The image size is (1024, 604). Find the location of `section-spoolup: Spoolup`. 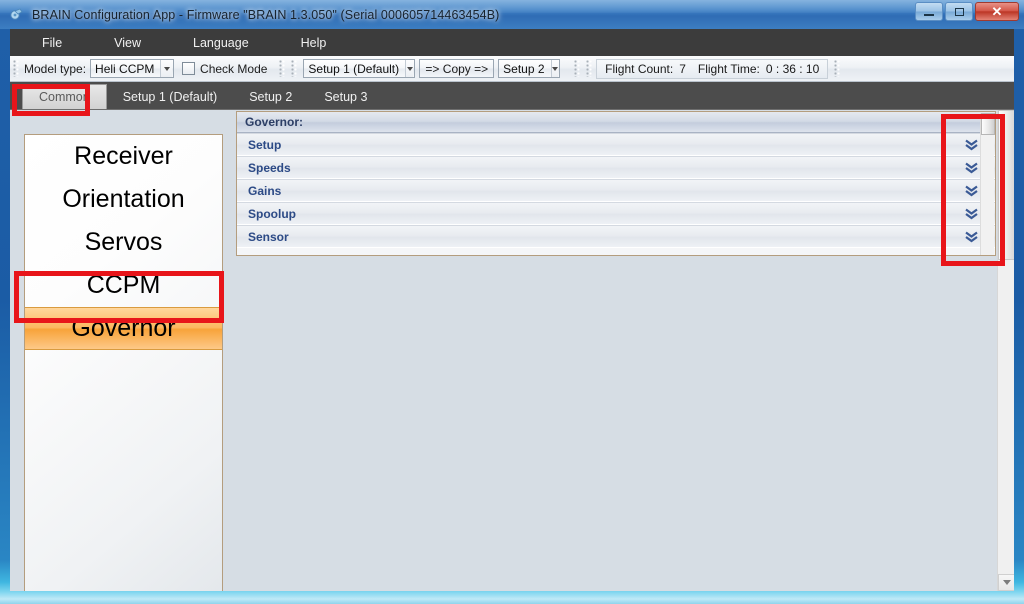

section-spoolup: Spoolup is located at coordinates (616, 213).